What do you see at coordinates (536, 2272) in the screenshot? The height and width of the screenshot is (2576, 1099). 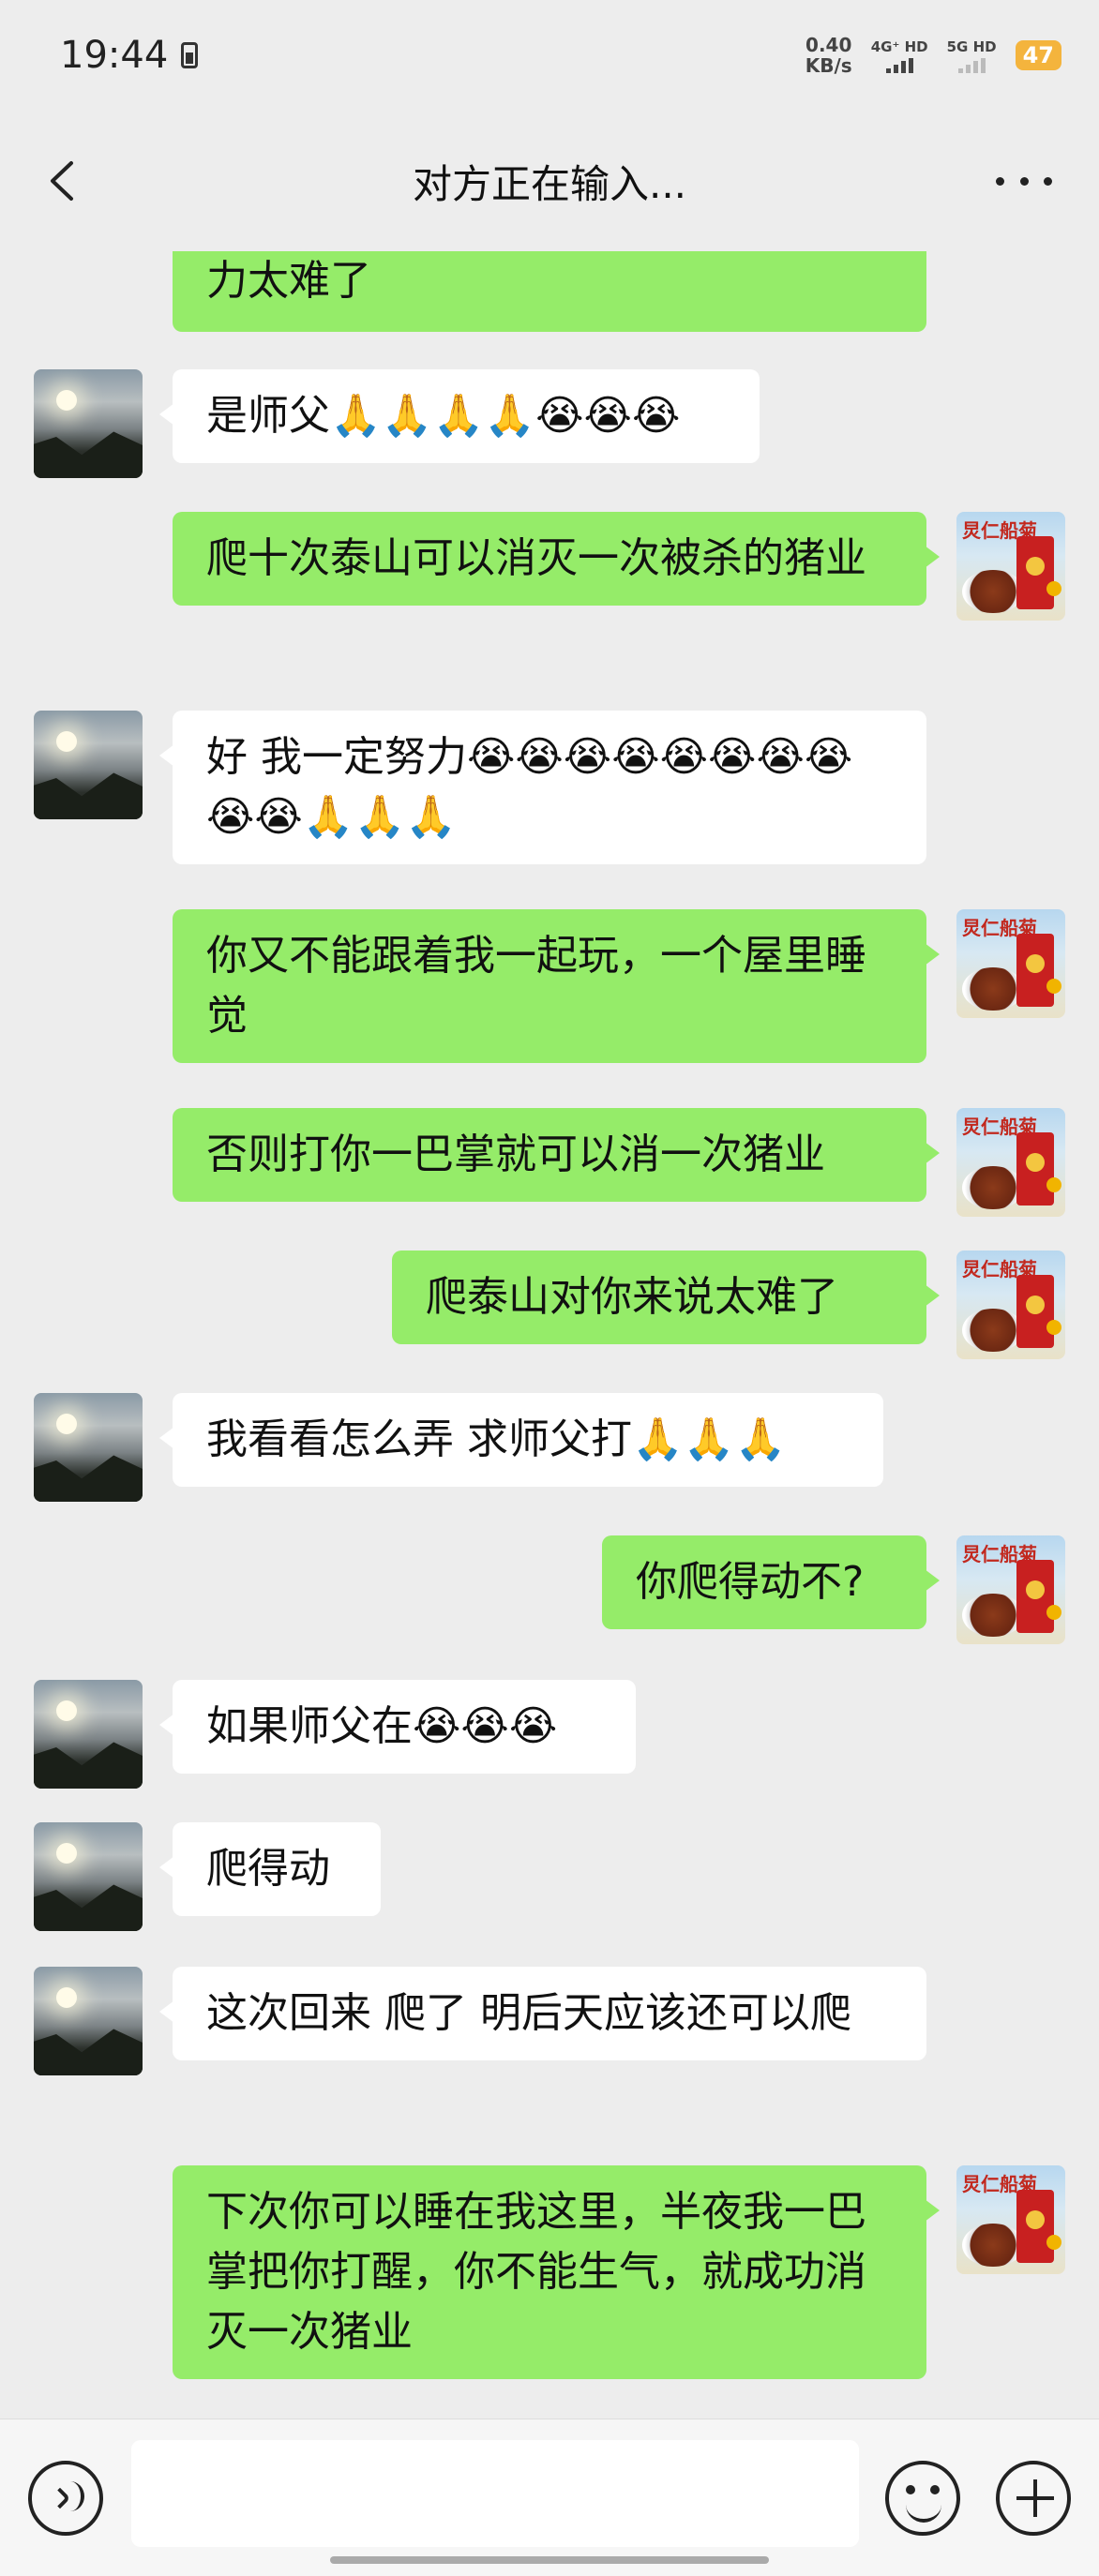 I see `message-text: 下次你可以睡在我这里，半夜我一巴掌把你打醒，你不能生气，就成功消灭一次猪业` at bounding box center [536, 2272].